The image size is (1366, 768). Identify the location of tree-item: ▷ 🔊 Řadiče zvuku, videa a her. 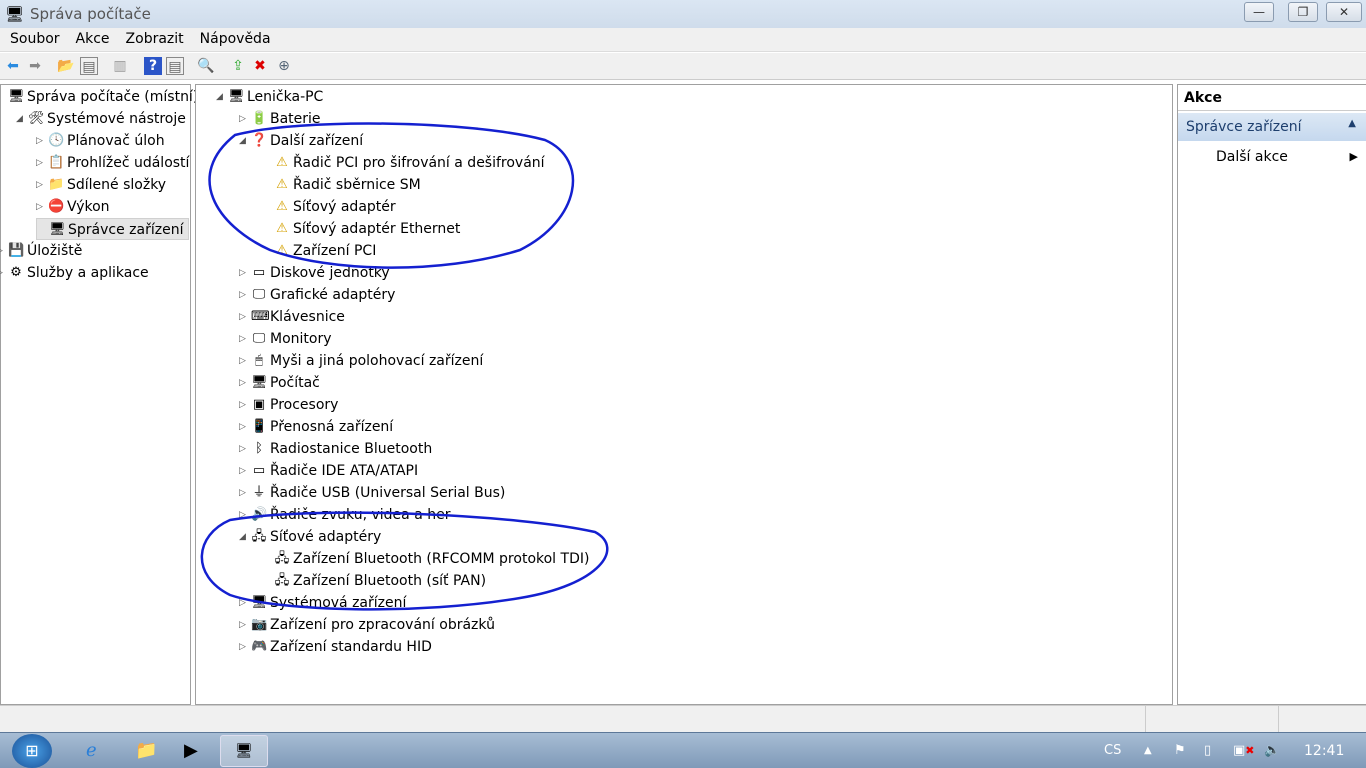
(347, 515).